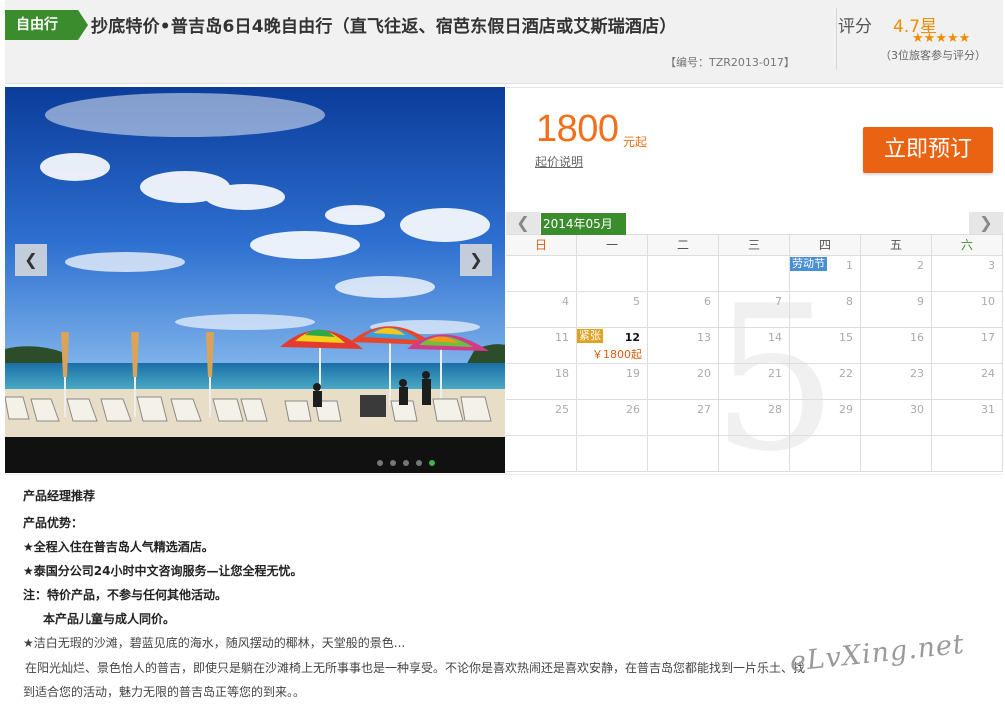 This screenshot has width=1005, height=704. Describe the element at coordinates (164, 692) in the screenshot. I see `intro-line: 到适合您的活动，魅力无限的普吉岛正等您的到来。。` at that location.